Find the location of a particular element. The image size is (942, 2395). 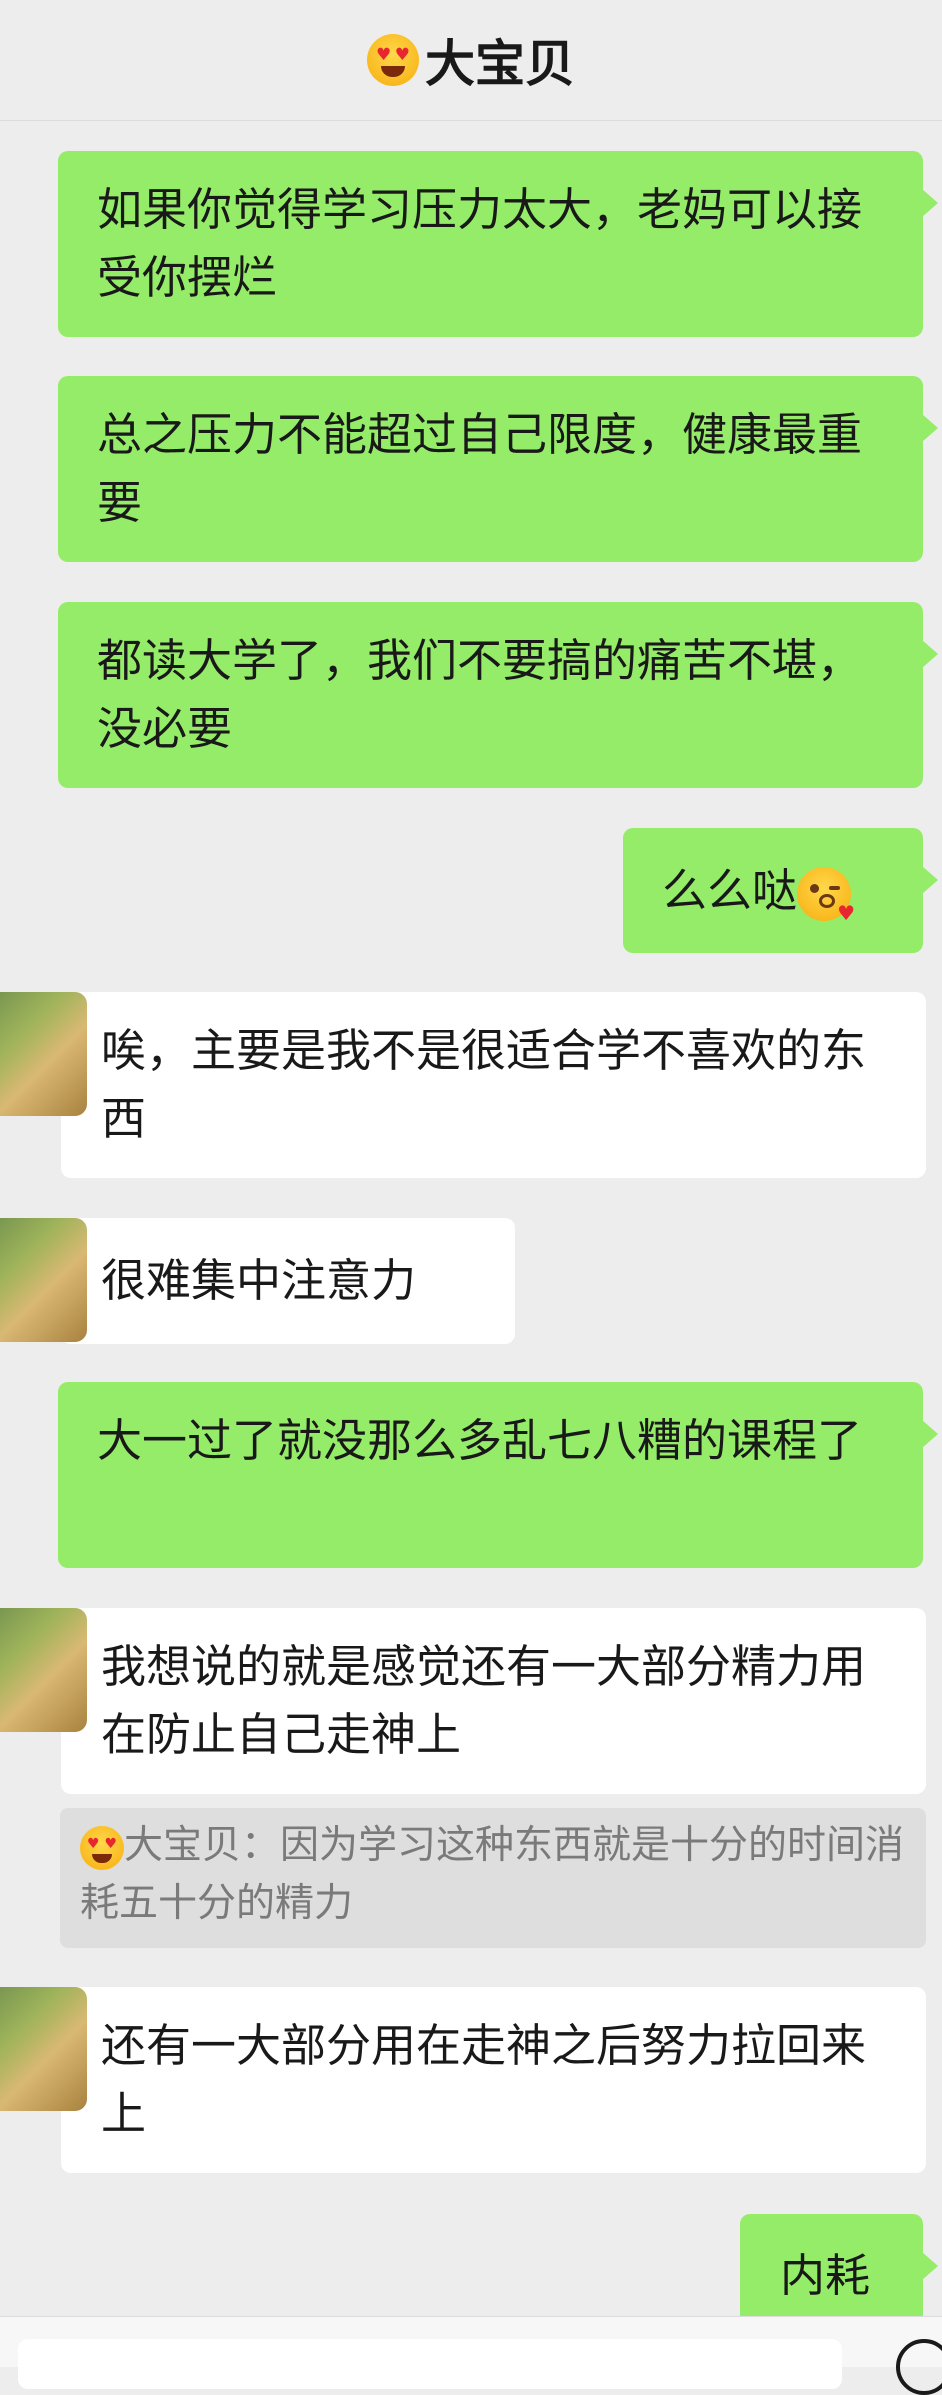

message-text: 唉，主要是我不是很适合学不喜欢的东西 is located at coordinates (484, 1084).